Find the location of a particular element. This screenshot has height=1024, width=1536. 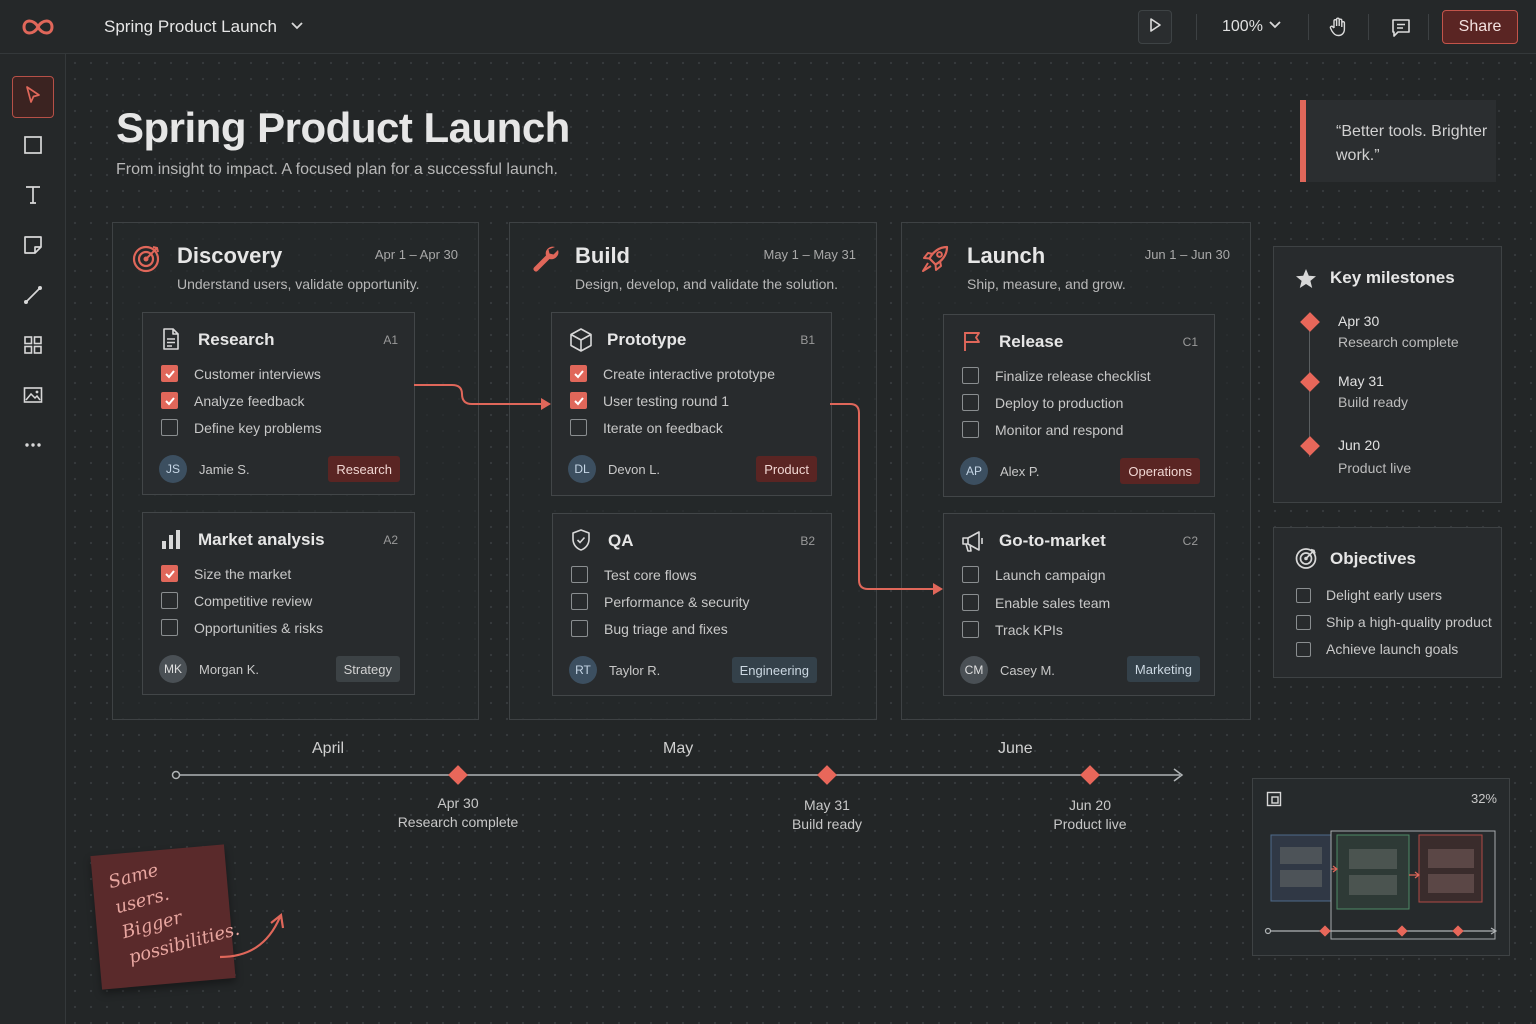

timeline-milestone: Apr 30 Research complete is located at coordinates (458, 813).